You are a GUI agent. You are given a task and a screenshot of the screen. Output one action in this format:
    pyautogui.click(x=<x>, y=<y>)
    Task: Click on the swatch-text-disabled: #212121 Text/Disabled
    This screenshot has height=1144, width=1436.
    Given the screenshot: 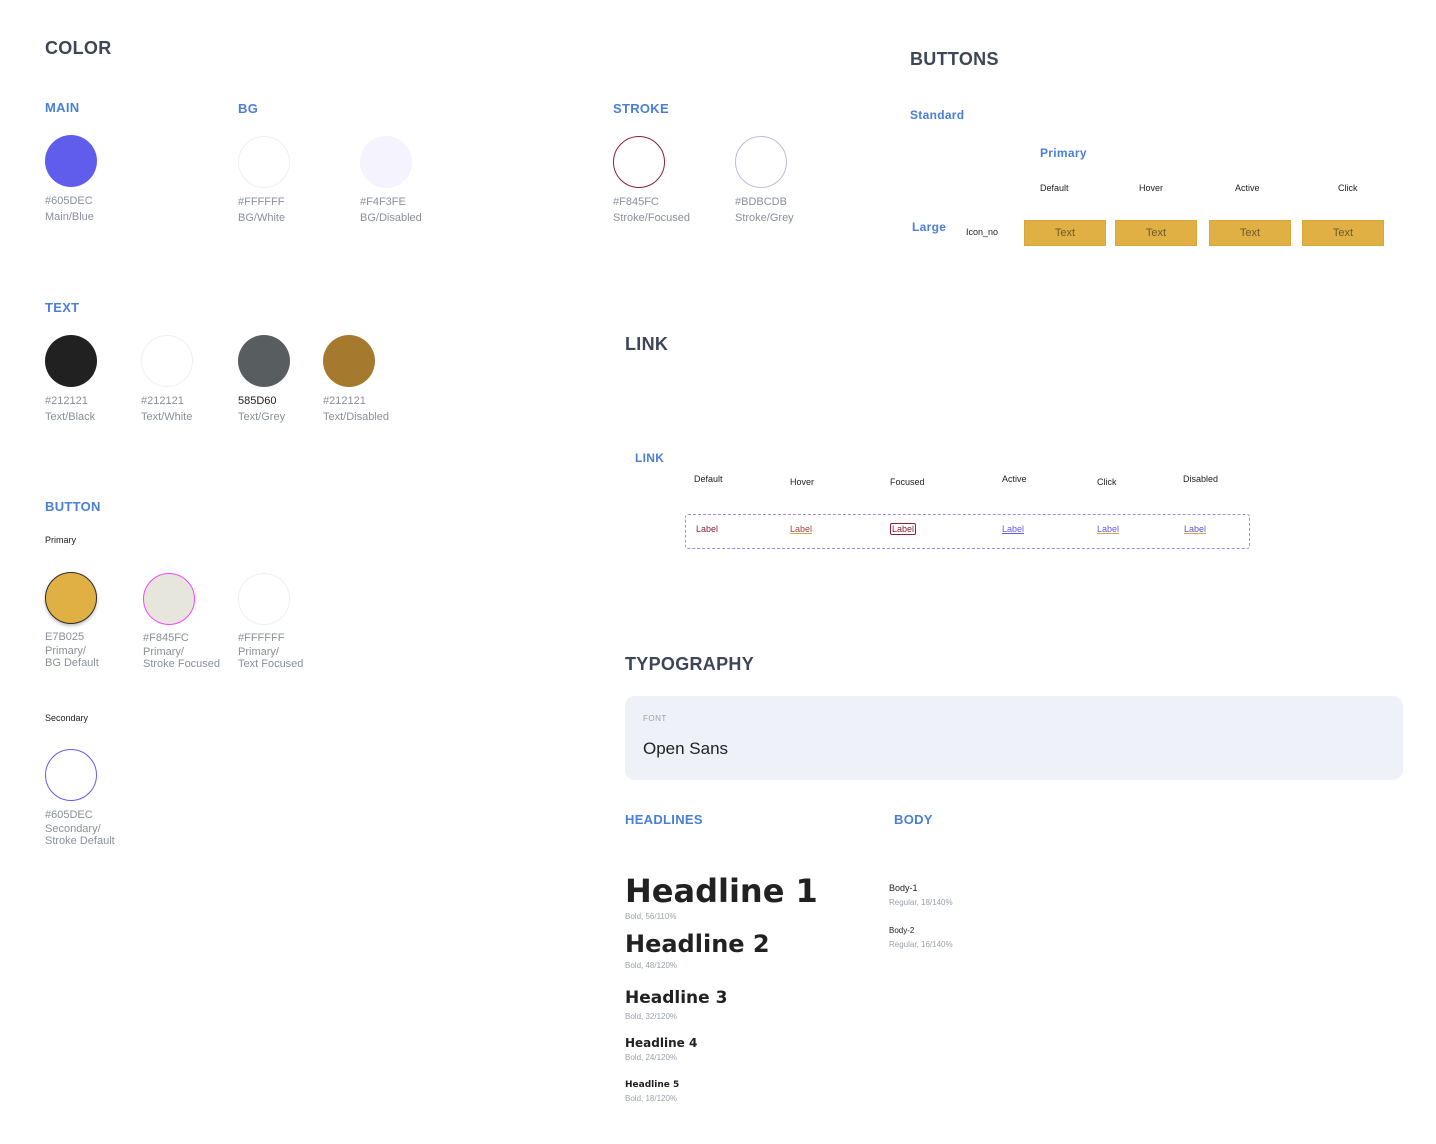 What is the action you would take?
    pyautogui.click(x=356, y=380)
    